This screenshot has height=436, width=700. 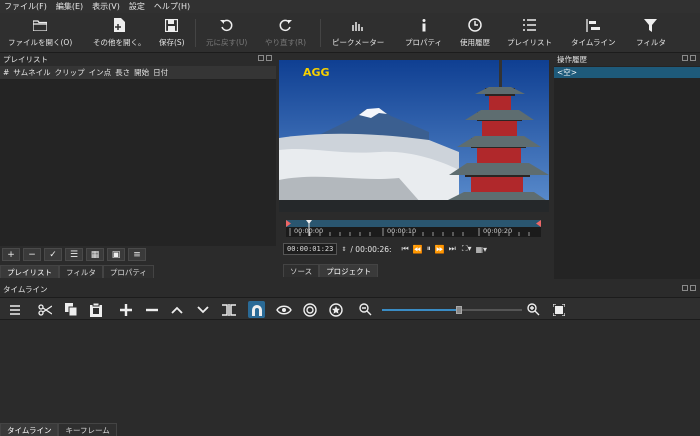 What do you see at coordinates (176, 309) in the screenshot?
I see `lift-icon` at bounding box center [176, 309].